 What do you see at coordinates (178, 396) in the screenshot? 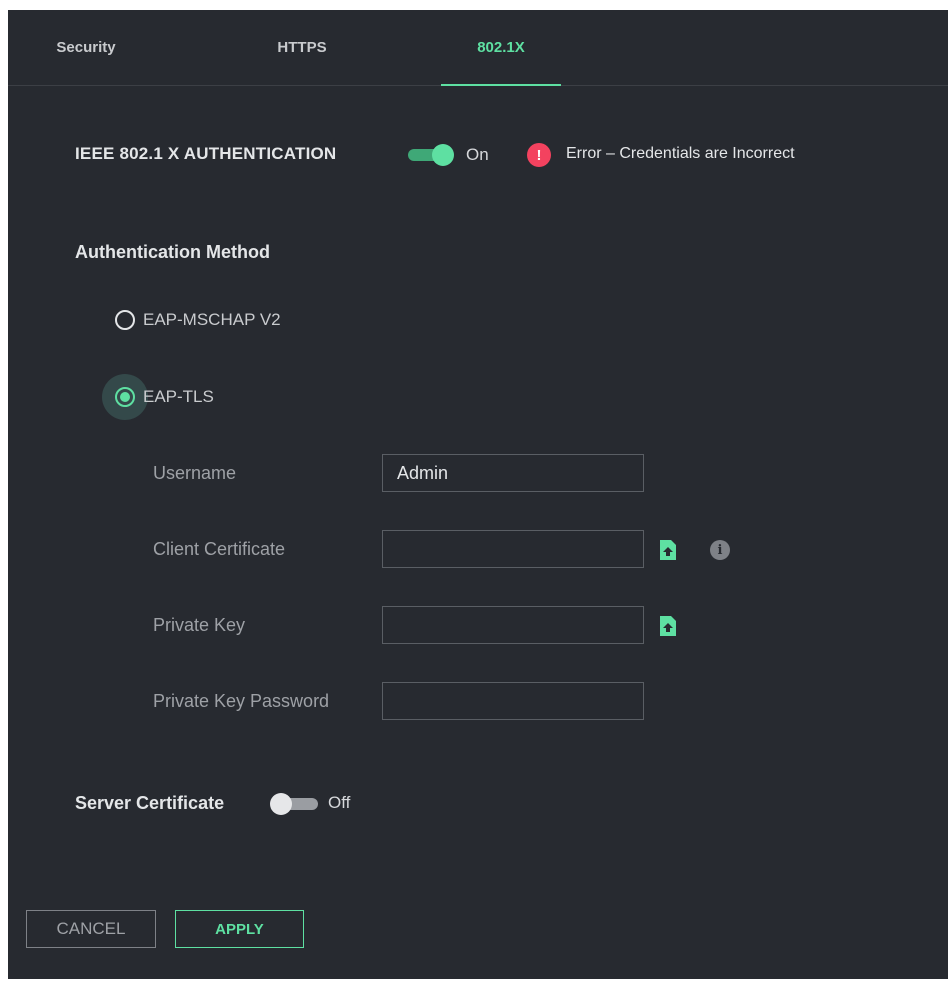
I see `radio-label-eap-tls: EAP-TLS` at bounding box center [178, 396].